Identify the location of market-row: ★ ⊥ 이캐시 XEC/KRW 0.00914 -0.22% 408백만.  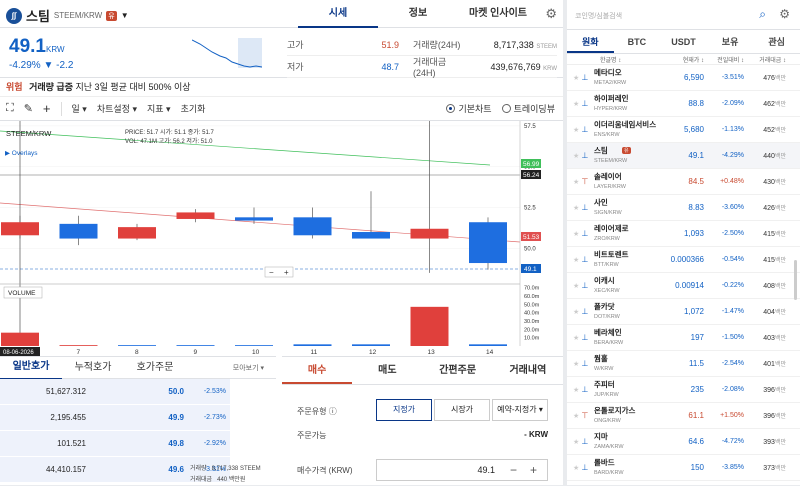
(683, 286).